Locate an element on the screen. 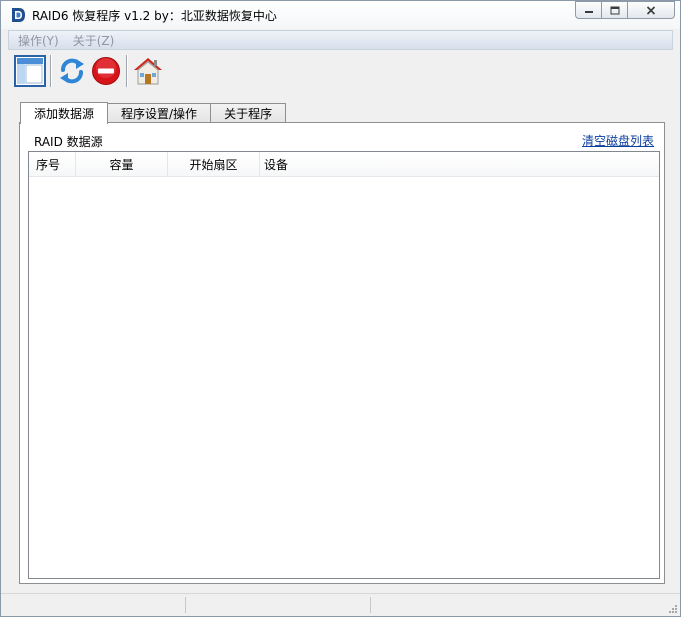 This screenshot has height=617, width=681. column-header-index: 序号 is located at coordinates (52, 164).